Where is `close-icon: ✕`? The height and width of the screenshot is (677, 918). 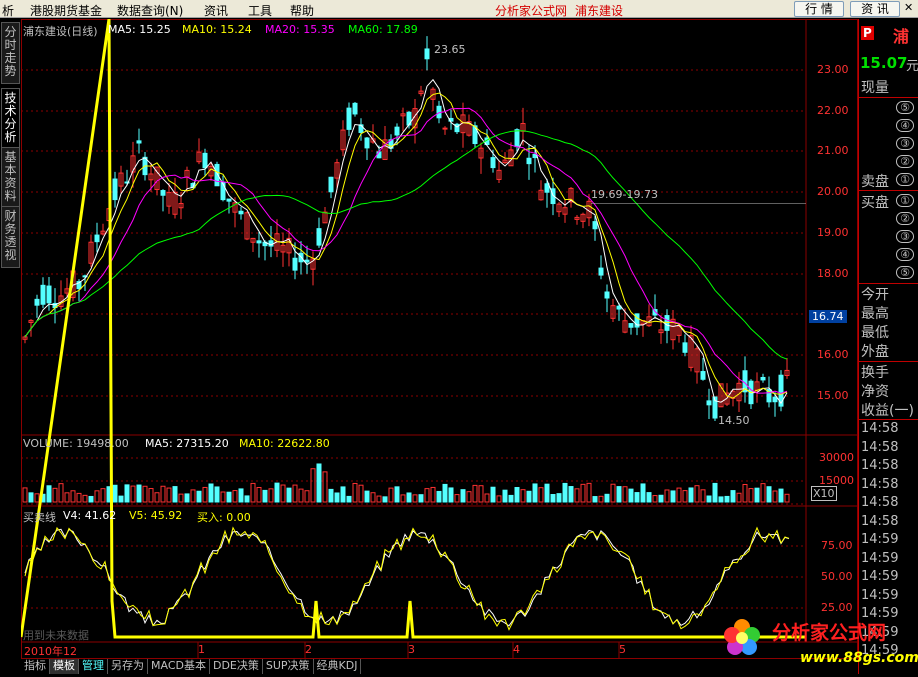
close-icon: ✕ is located at coordinates (910, 8).